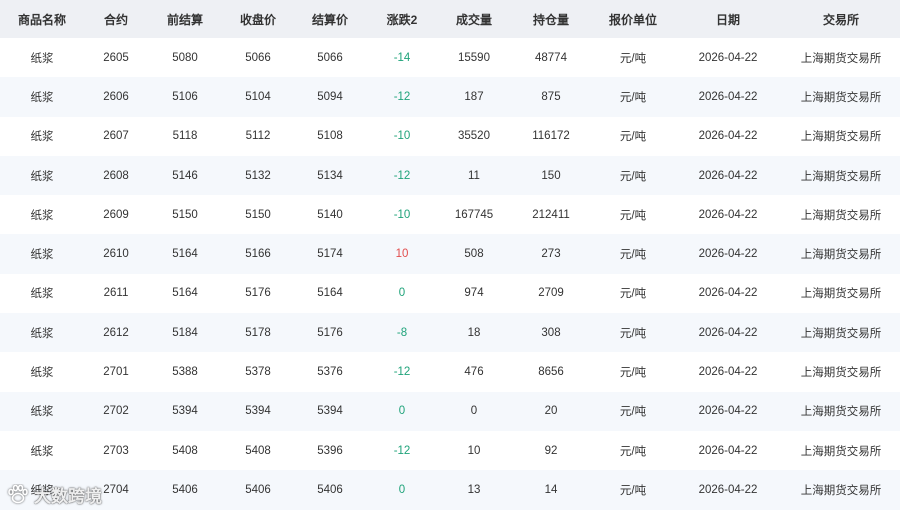  I want to click on column-header: 结算价, so click(329, 19).